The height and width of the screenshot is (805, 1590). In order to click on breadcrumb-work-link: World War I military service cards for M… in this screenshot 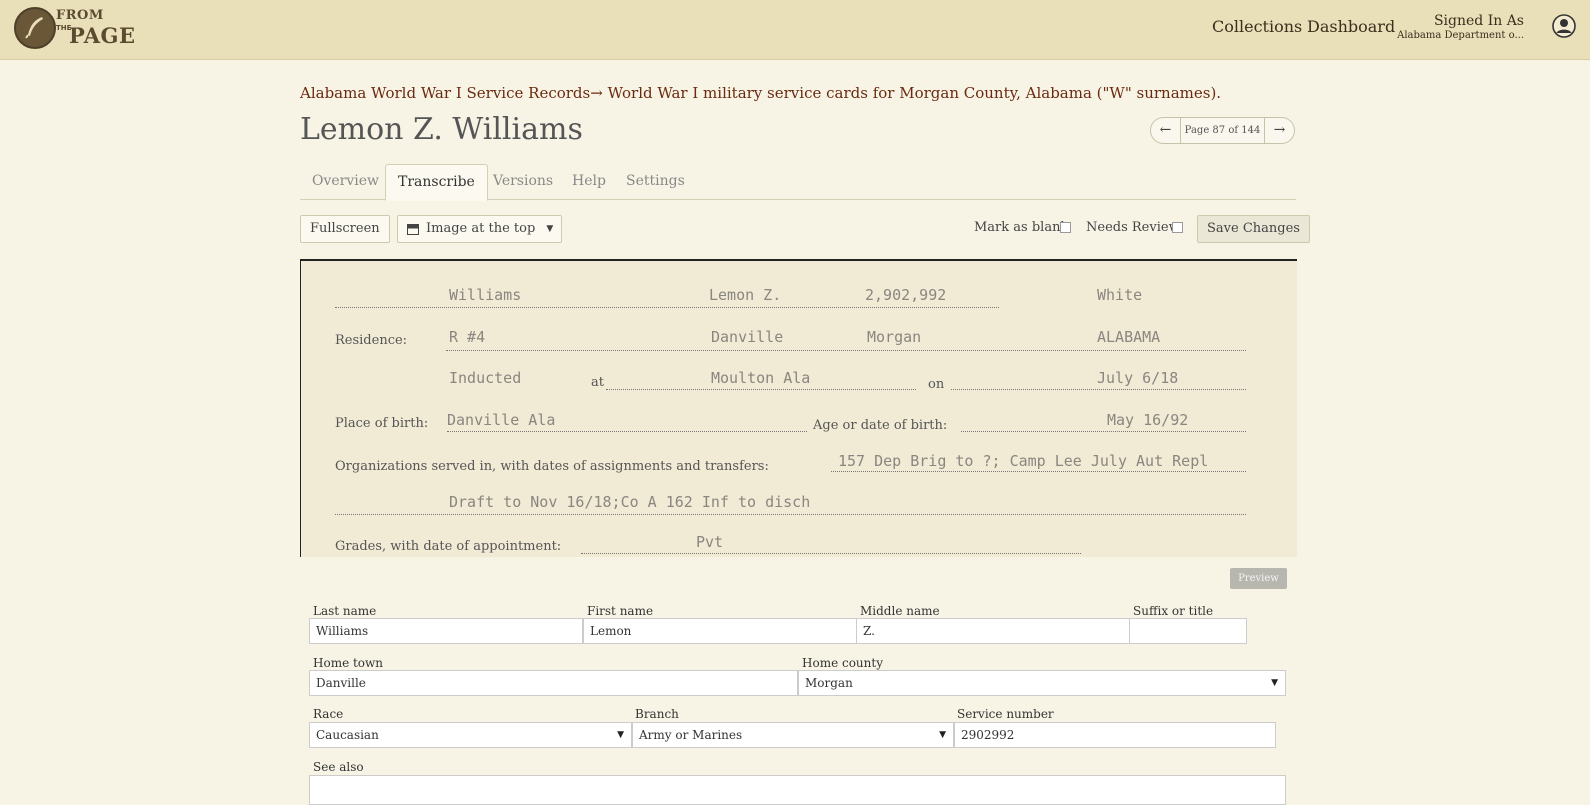, I will do `click(914, 93)`.